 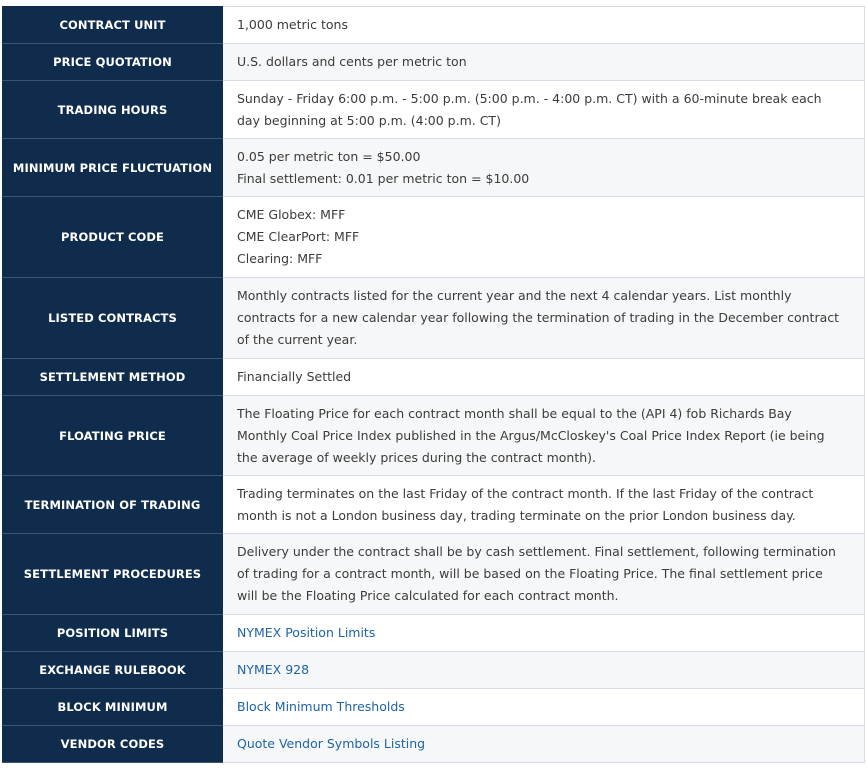 I want to click on spec-value-line: 1,000 metric tons, so click(x=292, y=24).